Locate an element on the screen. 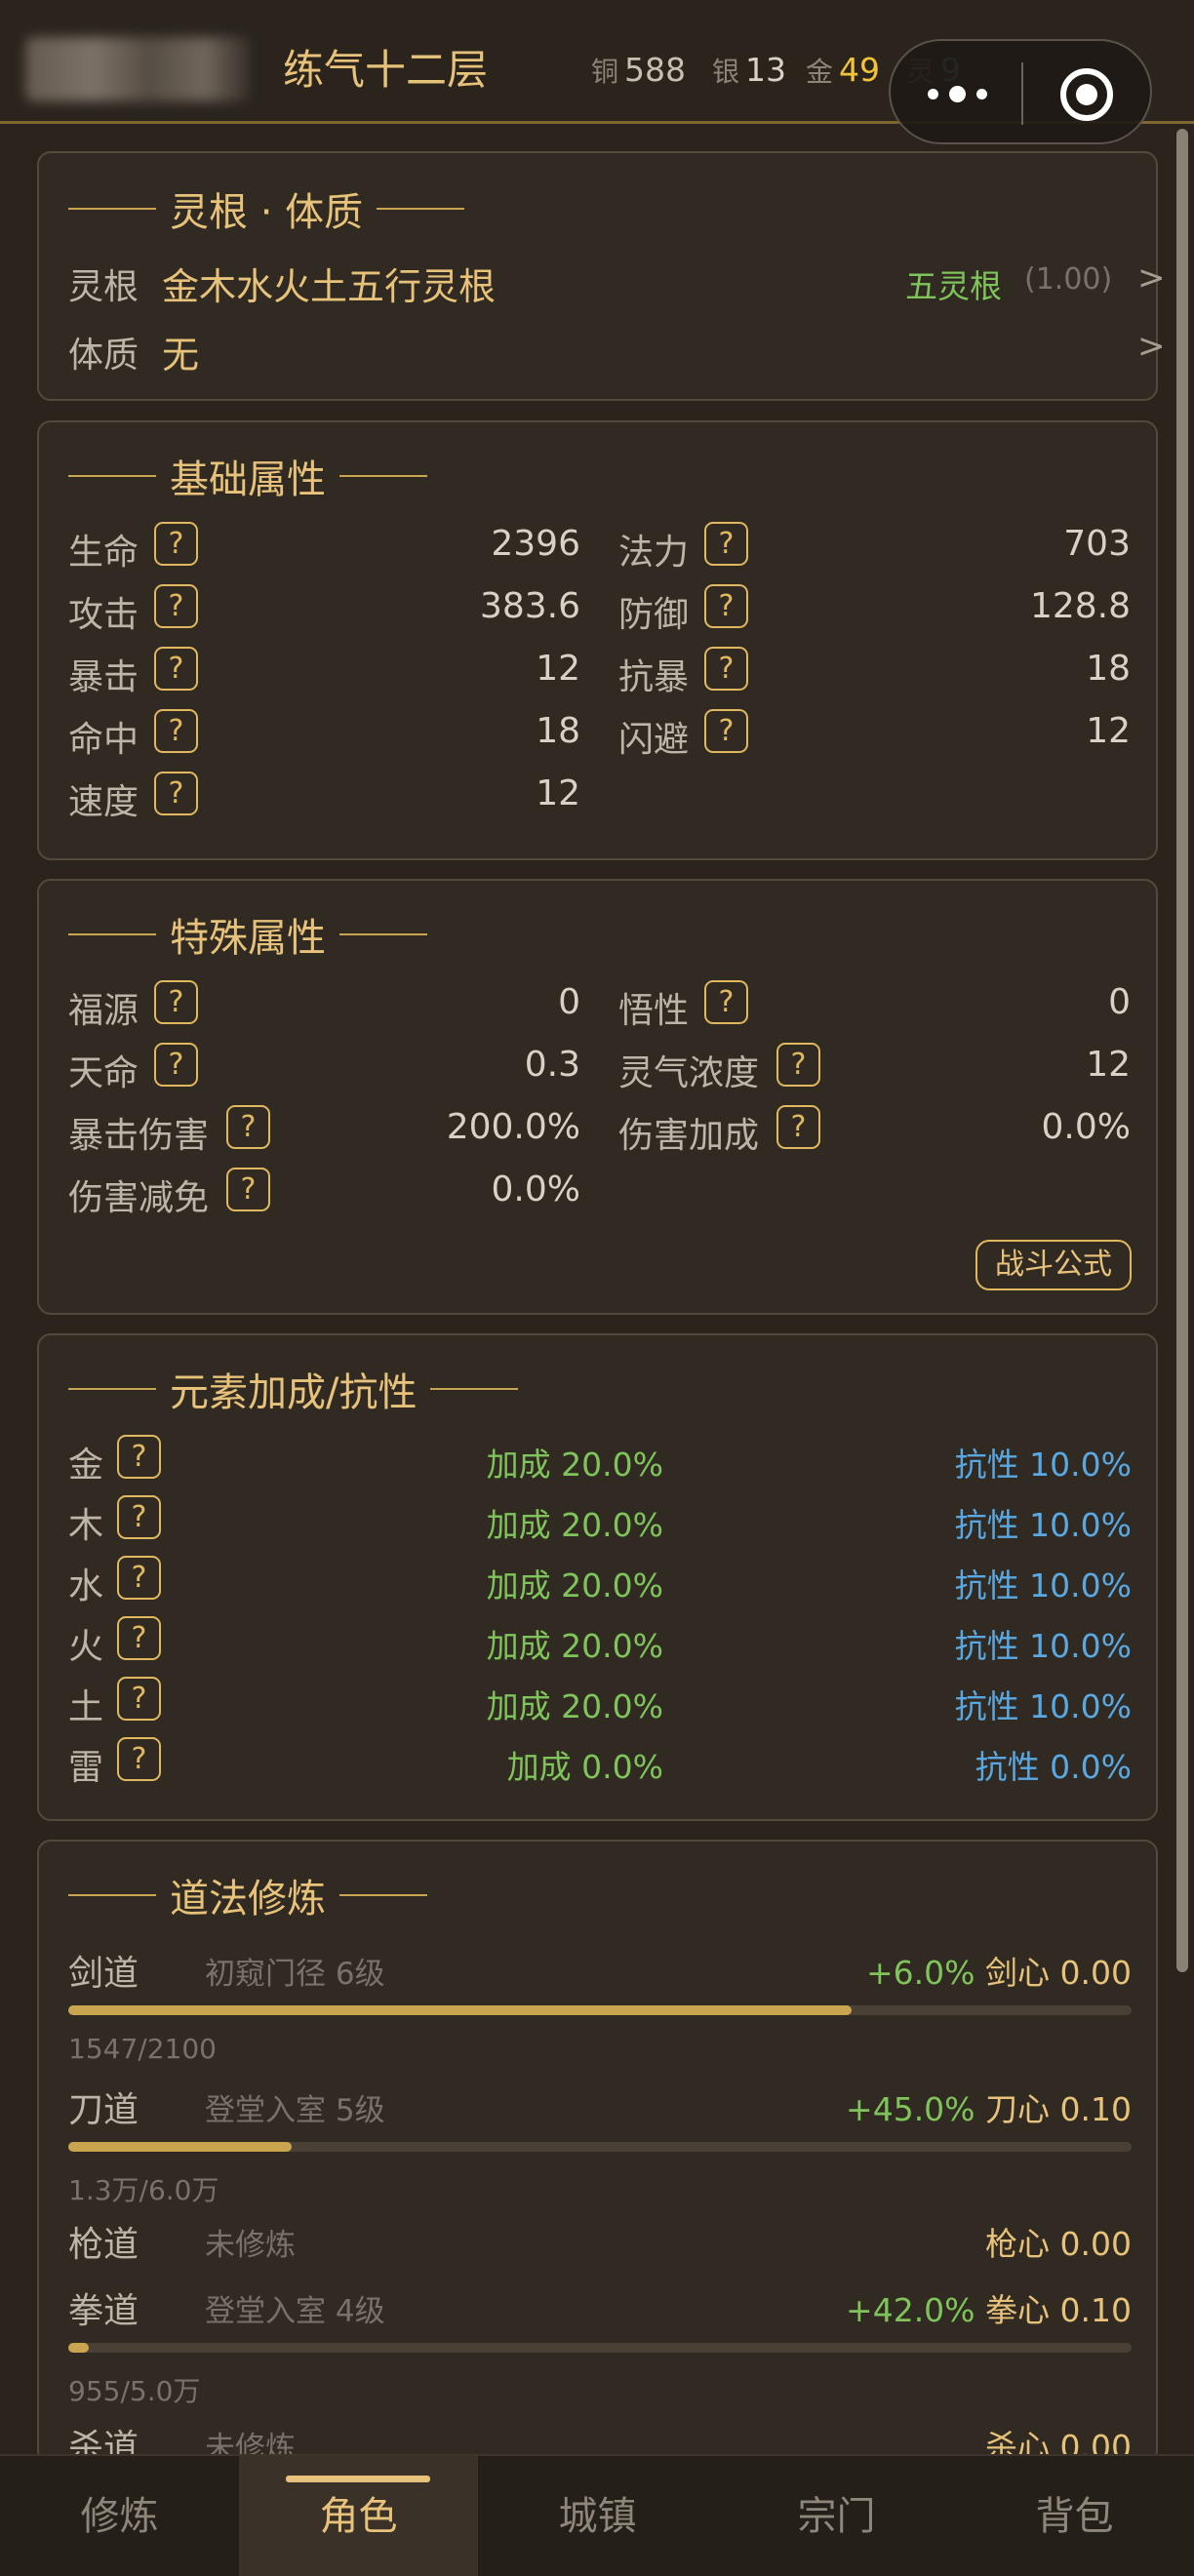 This screenshot has height=2576, width=1194. attr-value: 383.6 is located at coordinates (529, 606).